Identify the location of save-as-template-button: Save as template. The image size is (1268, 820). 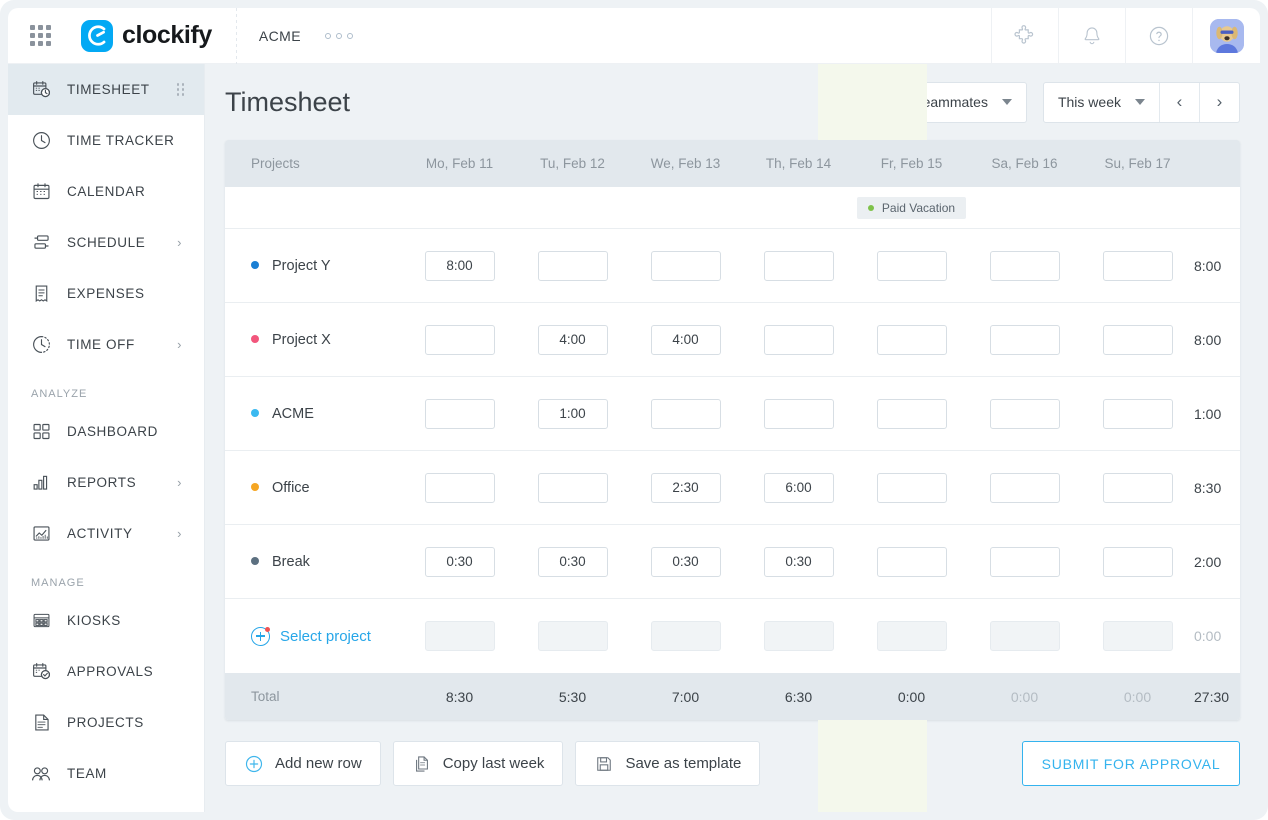
(668, 763).